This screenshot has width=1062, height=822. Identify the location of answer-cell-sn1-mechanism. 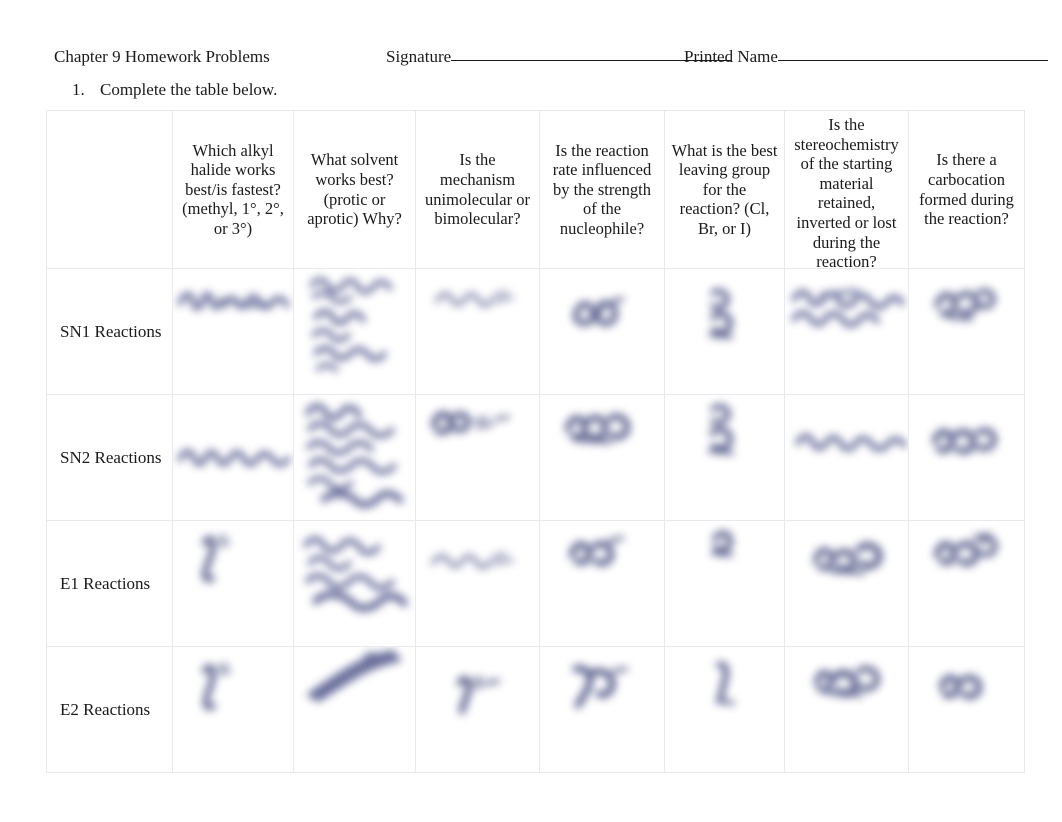
(477, 331).